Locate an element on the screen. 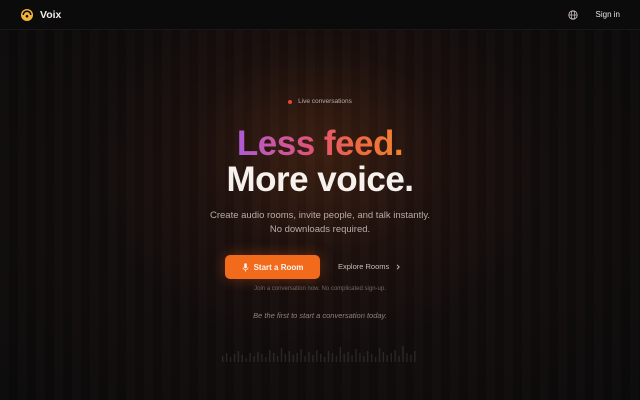  top-navigation-bar: Voix Sign in is located at coordinates (320, 15).